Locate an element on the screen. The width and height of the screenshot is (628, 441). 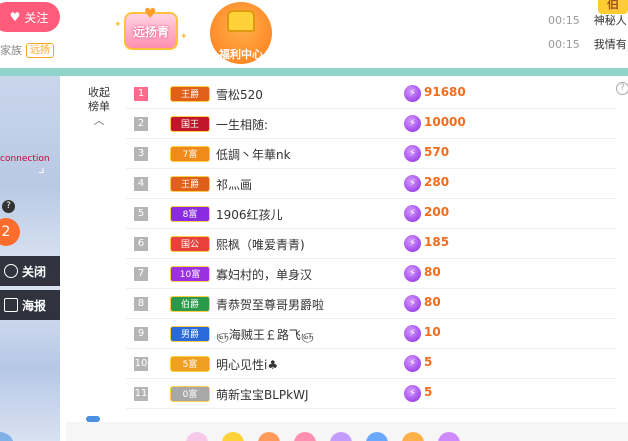
chat-message: 00:15 我情有 is located at coordinates (587, 44).